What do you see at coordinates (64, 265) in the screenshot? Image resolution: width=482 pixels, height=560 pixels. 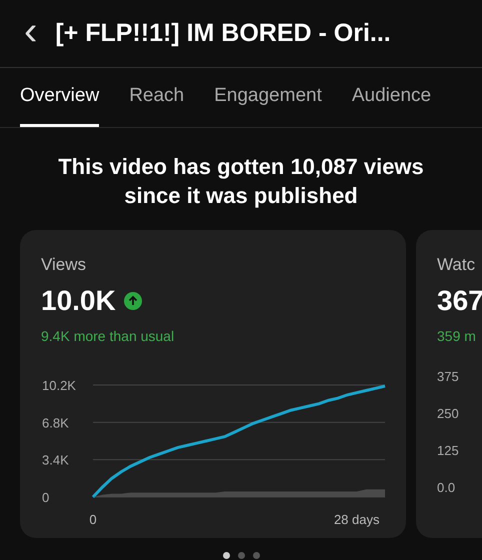 I see `metric-title: Views` at bounding box center [64, 265].